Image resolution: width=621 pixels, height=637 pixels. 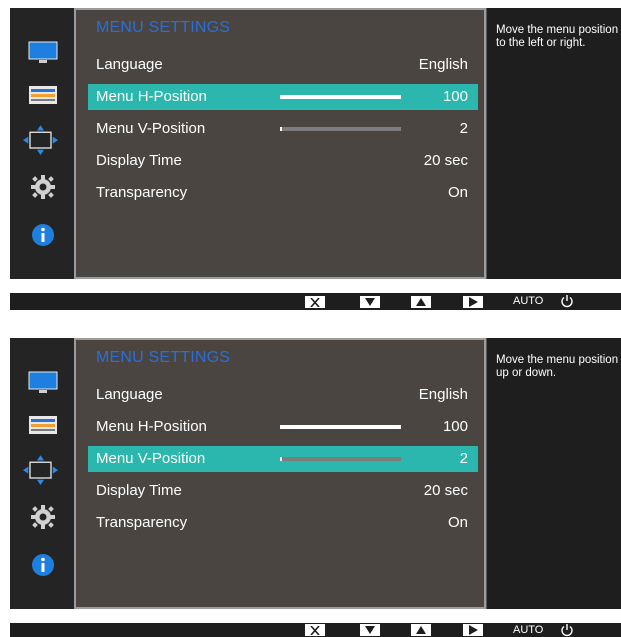 What do you see at coordinates (553, 473) in the screenshot?
I see `help-panel: Move the menu position up or down.` at bounding box center [553, 473].